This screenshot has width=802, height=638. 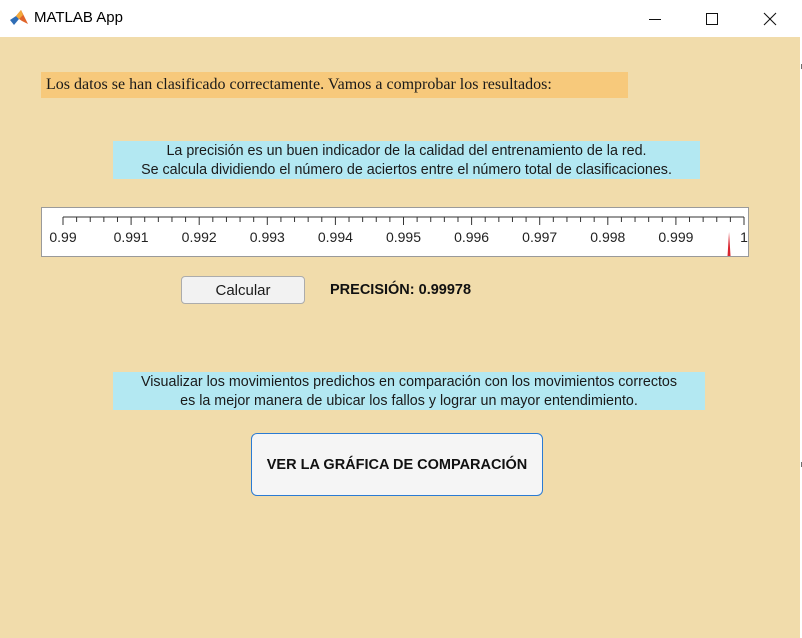 I want to click on minimize-icon, so click(x=655, y=19).